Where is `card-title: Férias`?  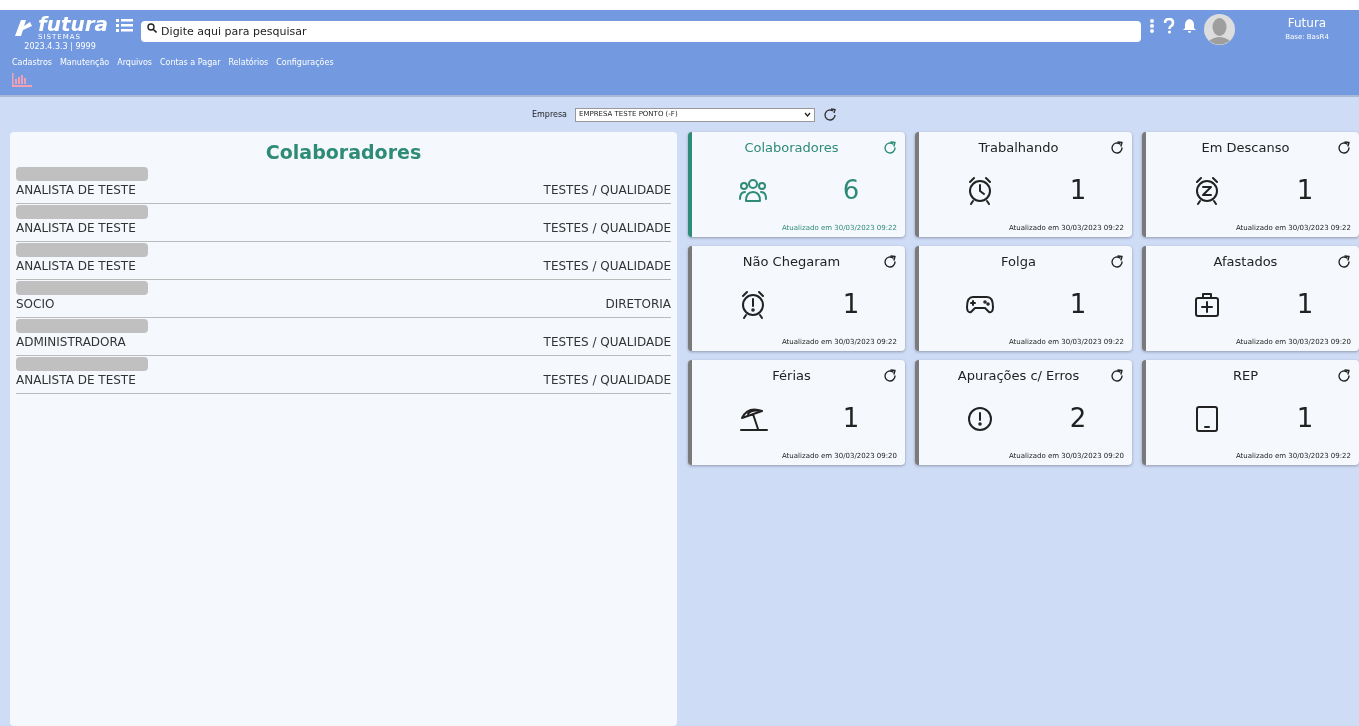 card-title: Férias is located at coordinates (791, 376).